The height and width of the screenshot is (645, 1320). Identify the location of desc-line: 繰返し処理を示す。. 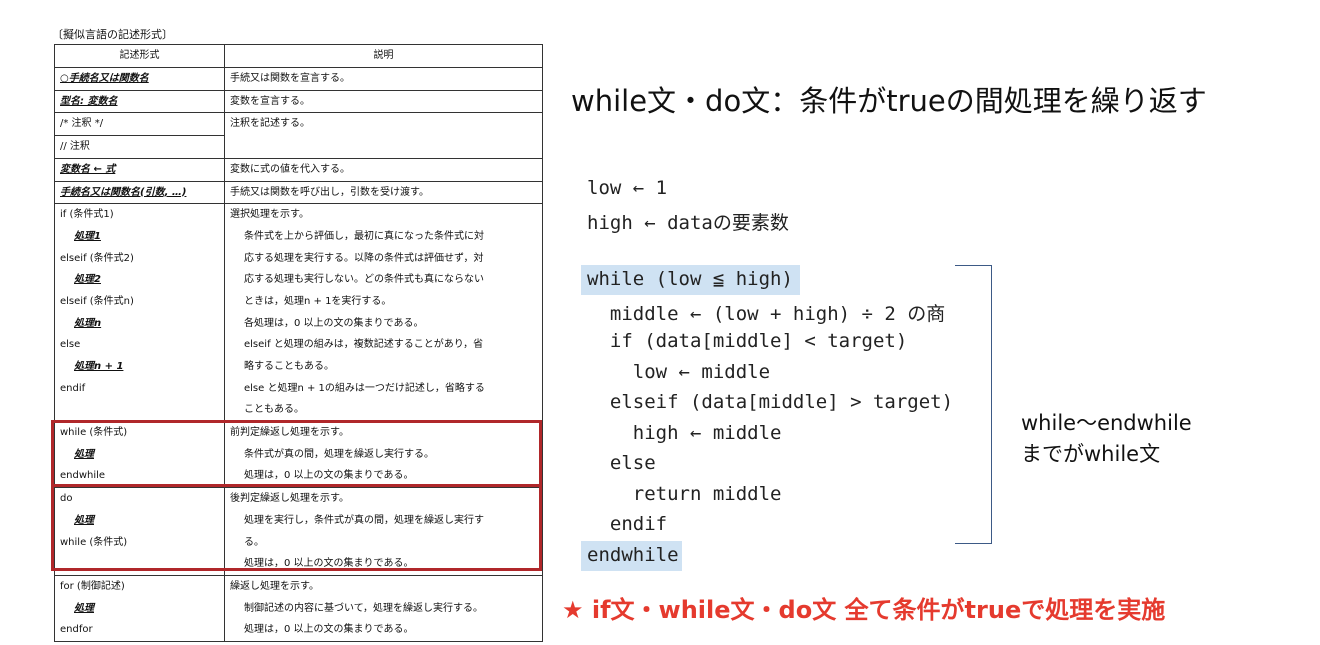
(274, 586).